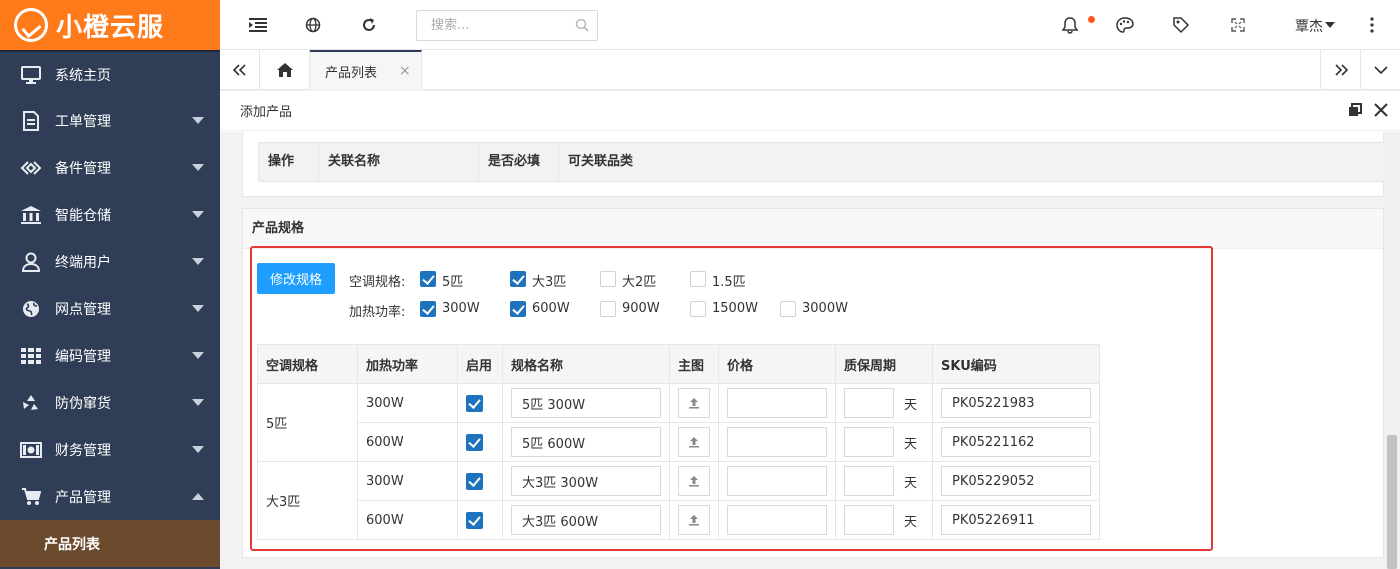  What do you see at coordinates (1392, 350) in the screenshot?
I see `scrollbar` at bounding box center [1392, 350].